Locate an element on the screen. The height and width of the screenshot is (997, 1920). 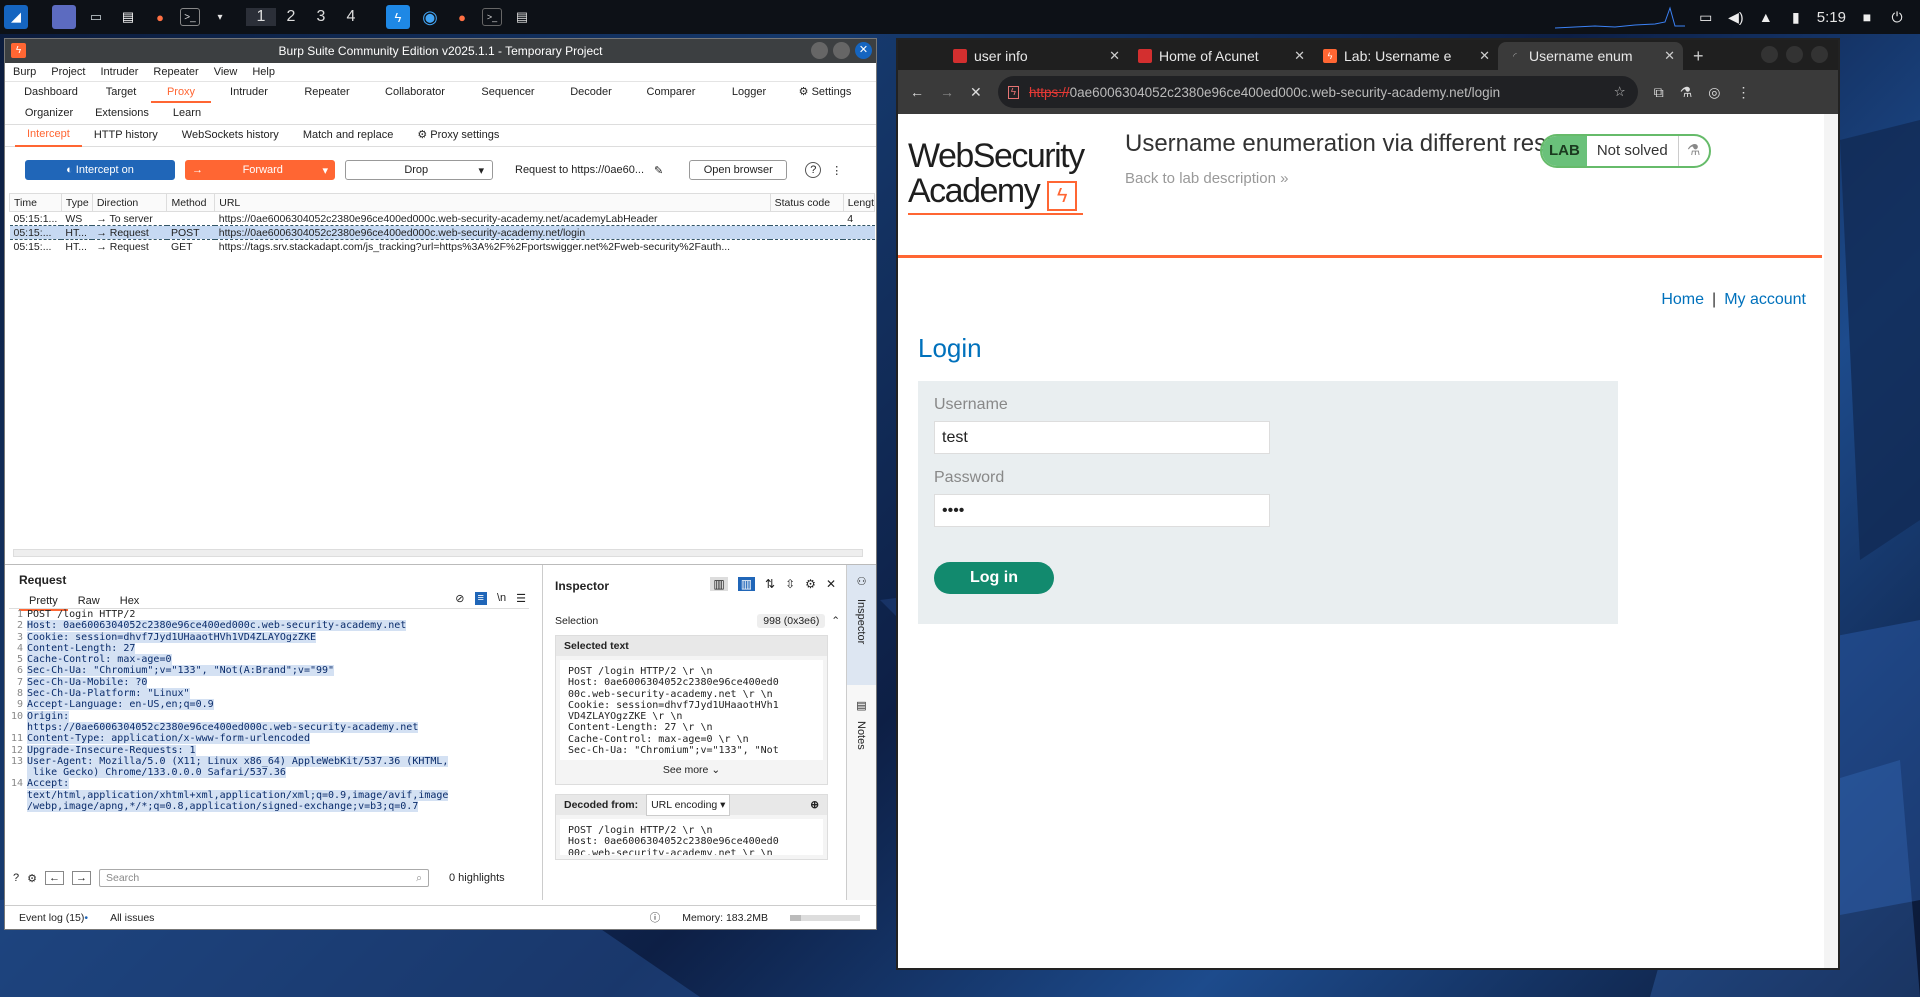
firefox-taskbar-icon: ● is located at coordinates (462, 17).